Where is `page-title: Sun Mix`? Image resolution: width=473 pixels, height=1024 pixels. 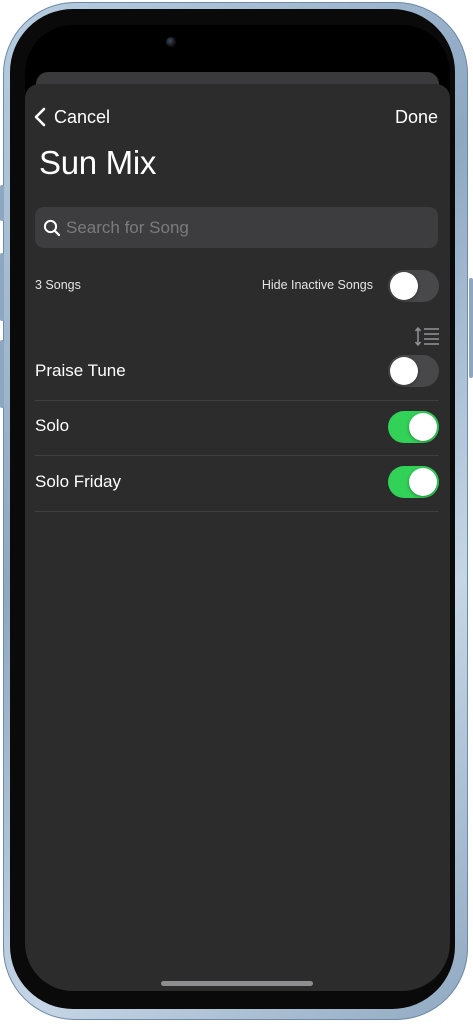 page-title: Sun Mix is located at coordinates (98, 162).